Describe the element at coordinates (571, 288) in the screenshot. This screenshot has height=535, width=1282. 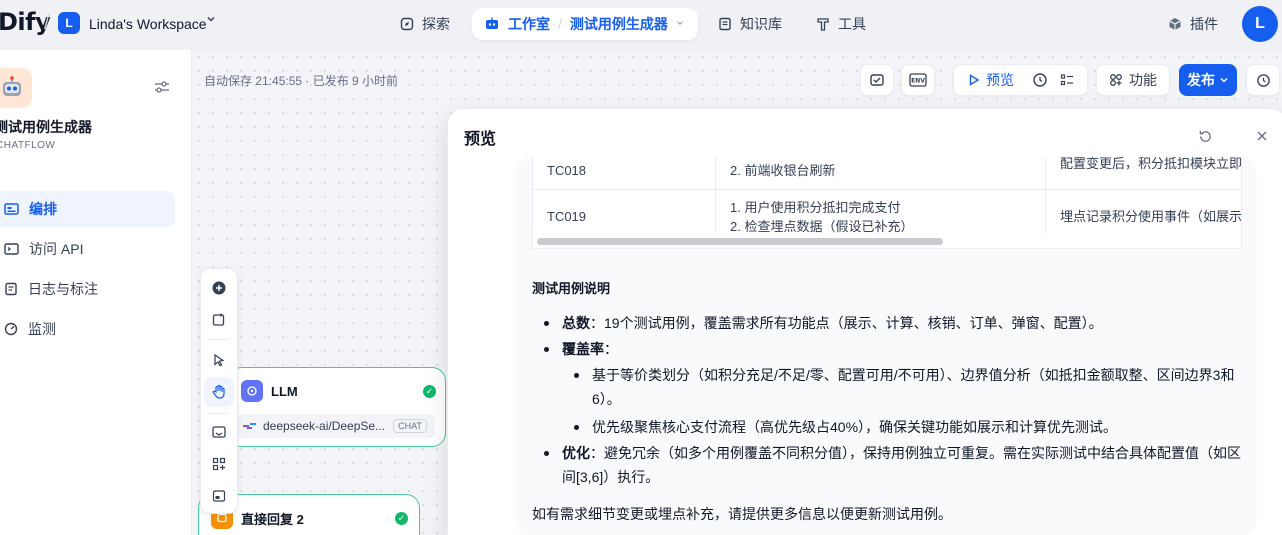
I see `section-heading: 测试用例说明` at that location.